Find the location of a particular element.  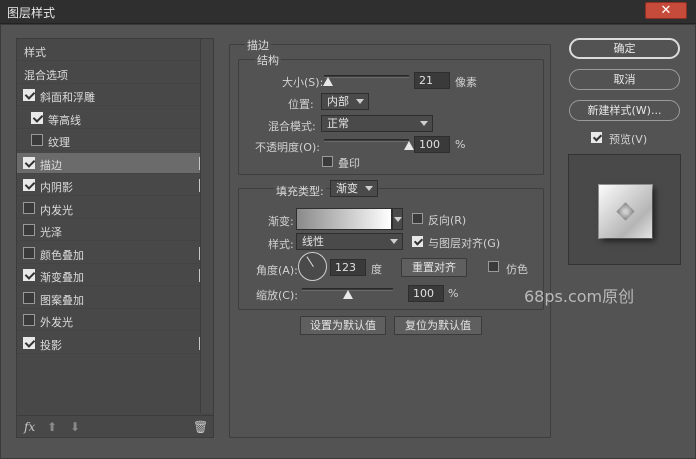

style-item-label: 斜面和浮雕 is located at coordinates (67, 97).